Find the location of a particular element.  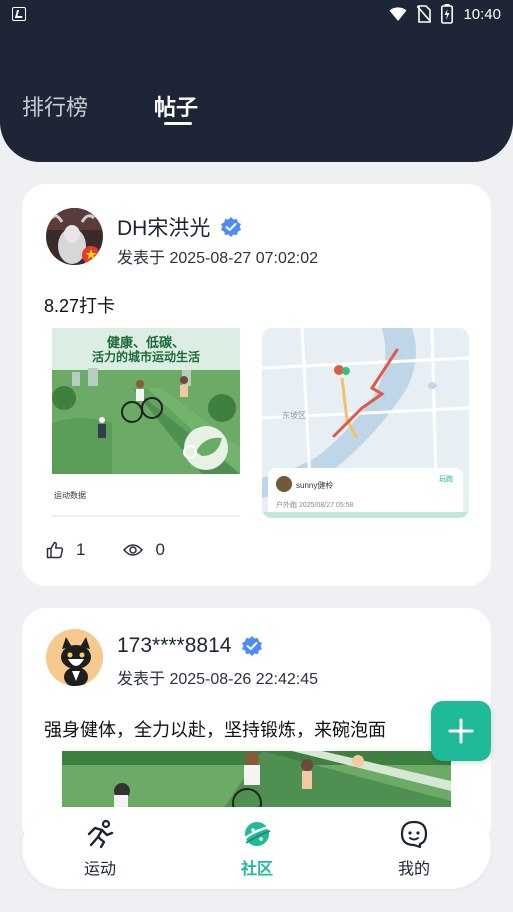

eye-icon is located at coordinates (133, 550).